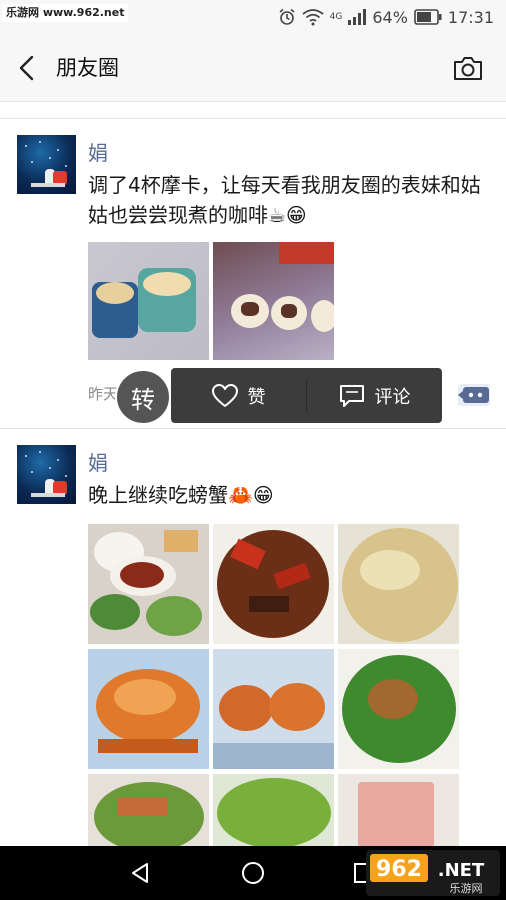  Describe the element at coordinates (253, 68) in the screenshot. I see `nav-bar: 朋友圈` at that location.